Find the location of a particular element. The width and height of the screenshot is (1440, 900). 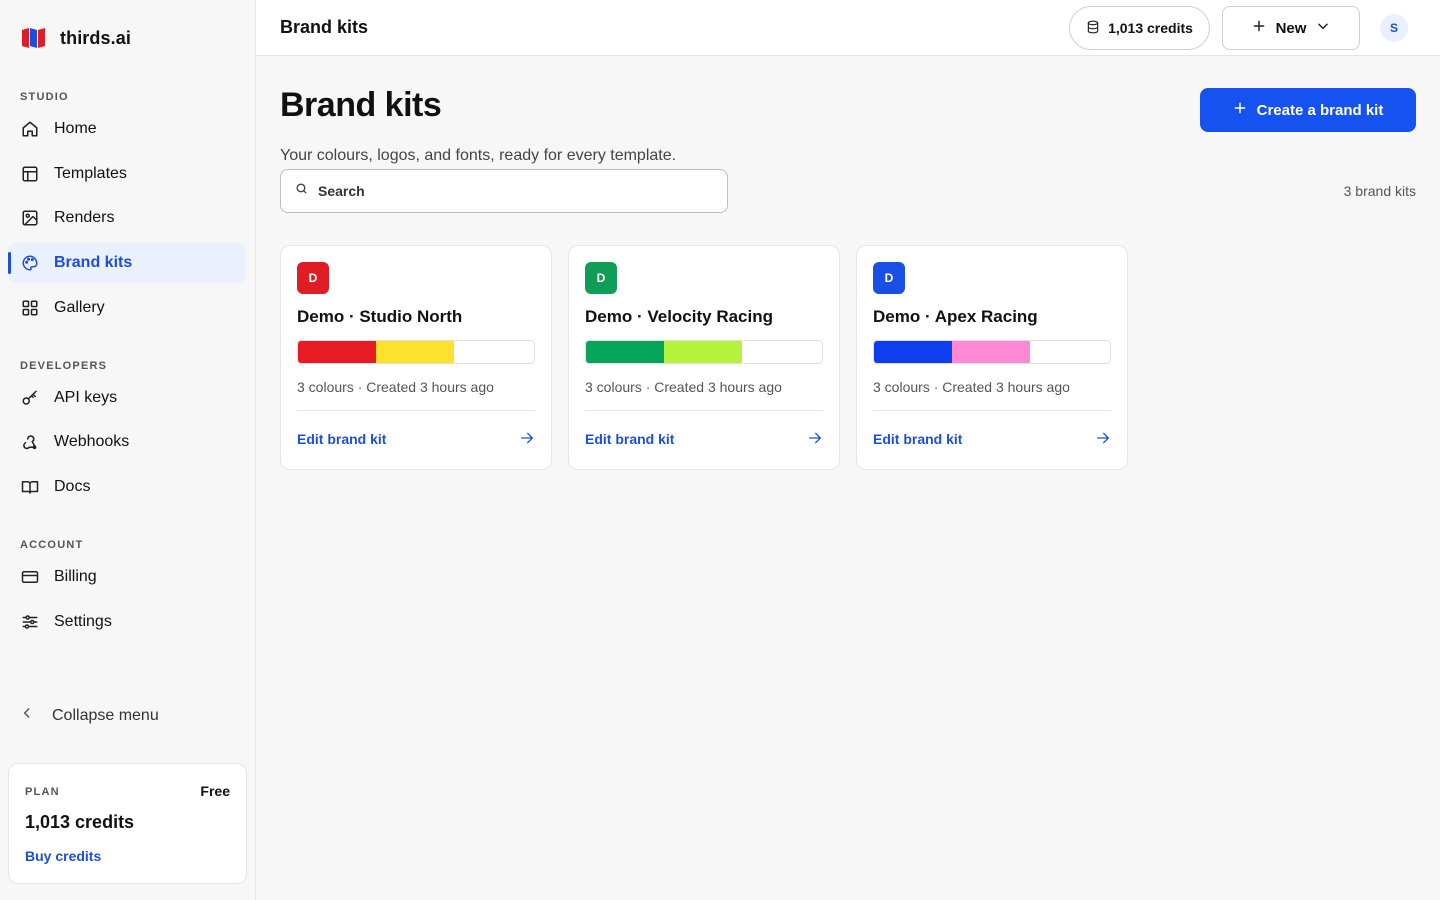

credit-card-icon is located at coordinates (30, 577).